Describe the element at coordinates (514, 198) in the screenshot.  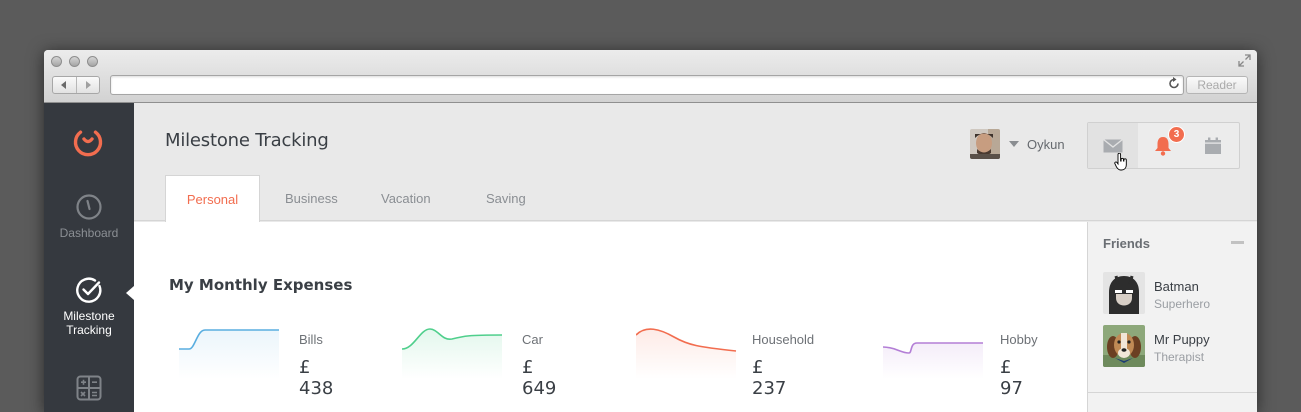
I see `tab-saving: Saving` at that location.